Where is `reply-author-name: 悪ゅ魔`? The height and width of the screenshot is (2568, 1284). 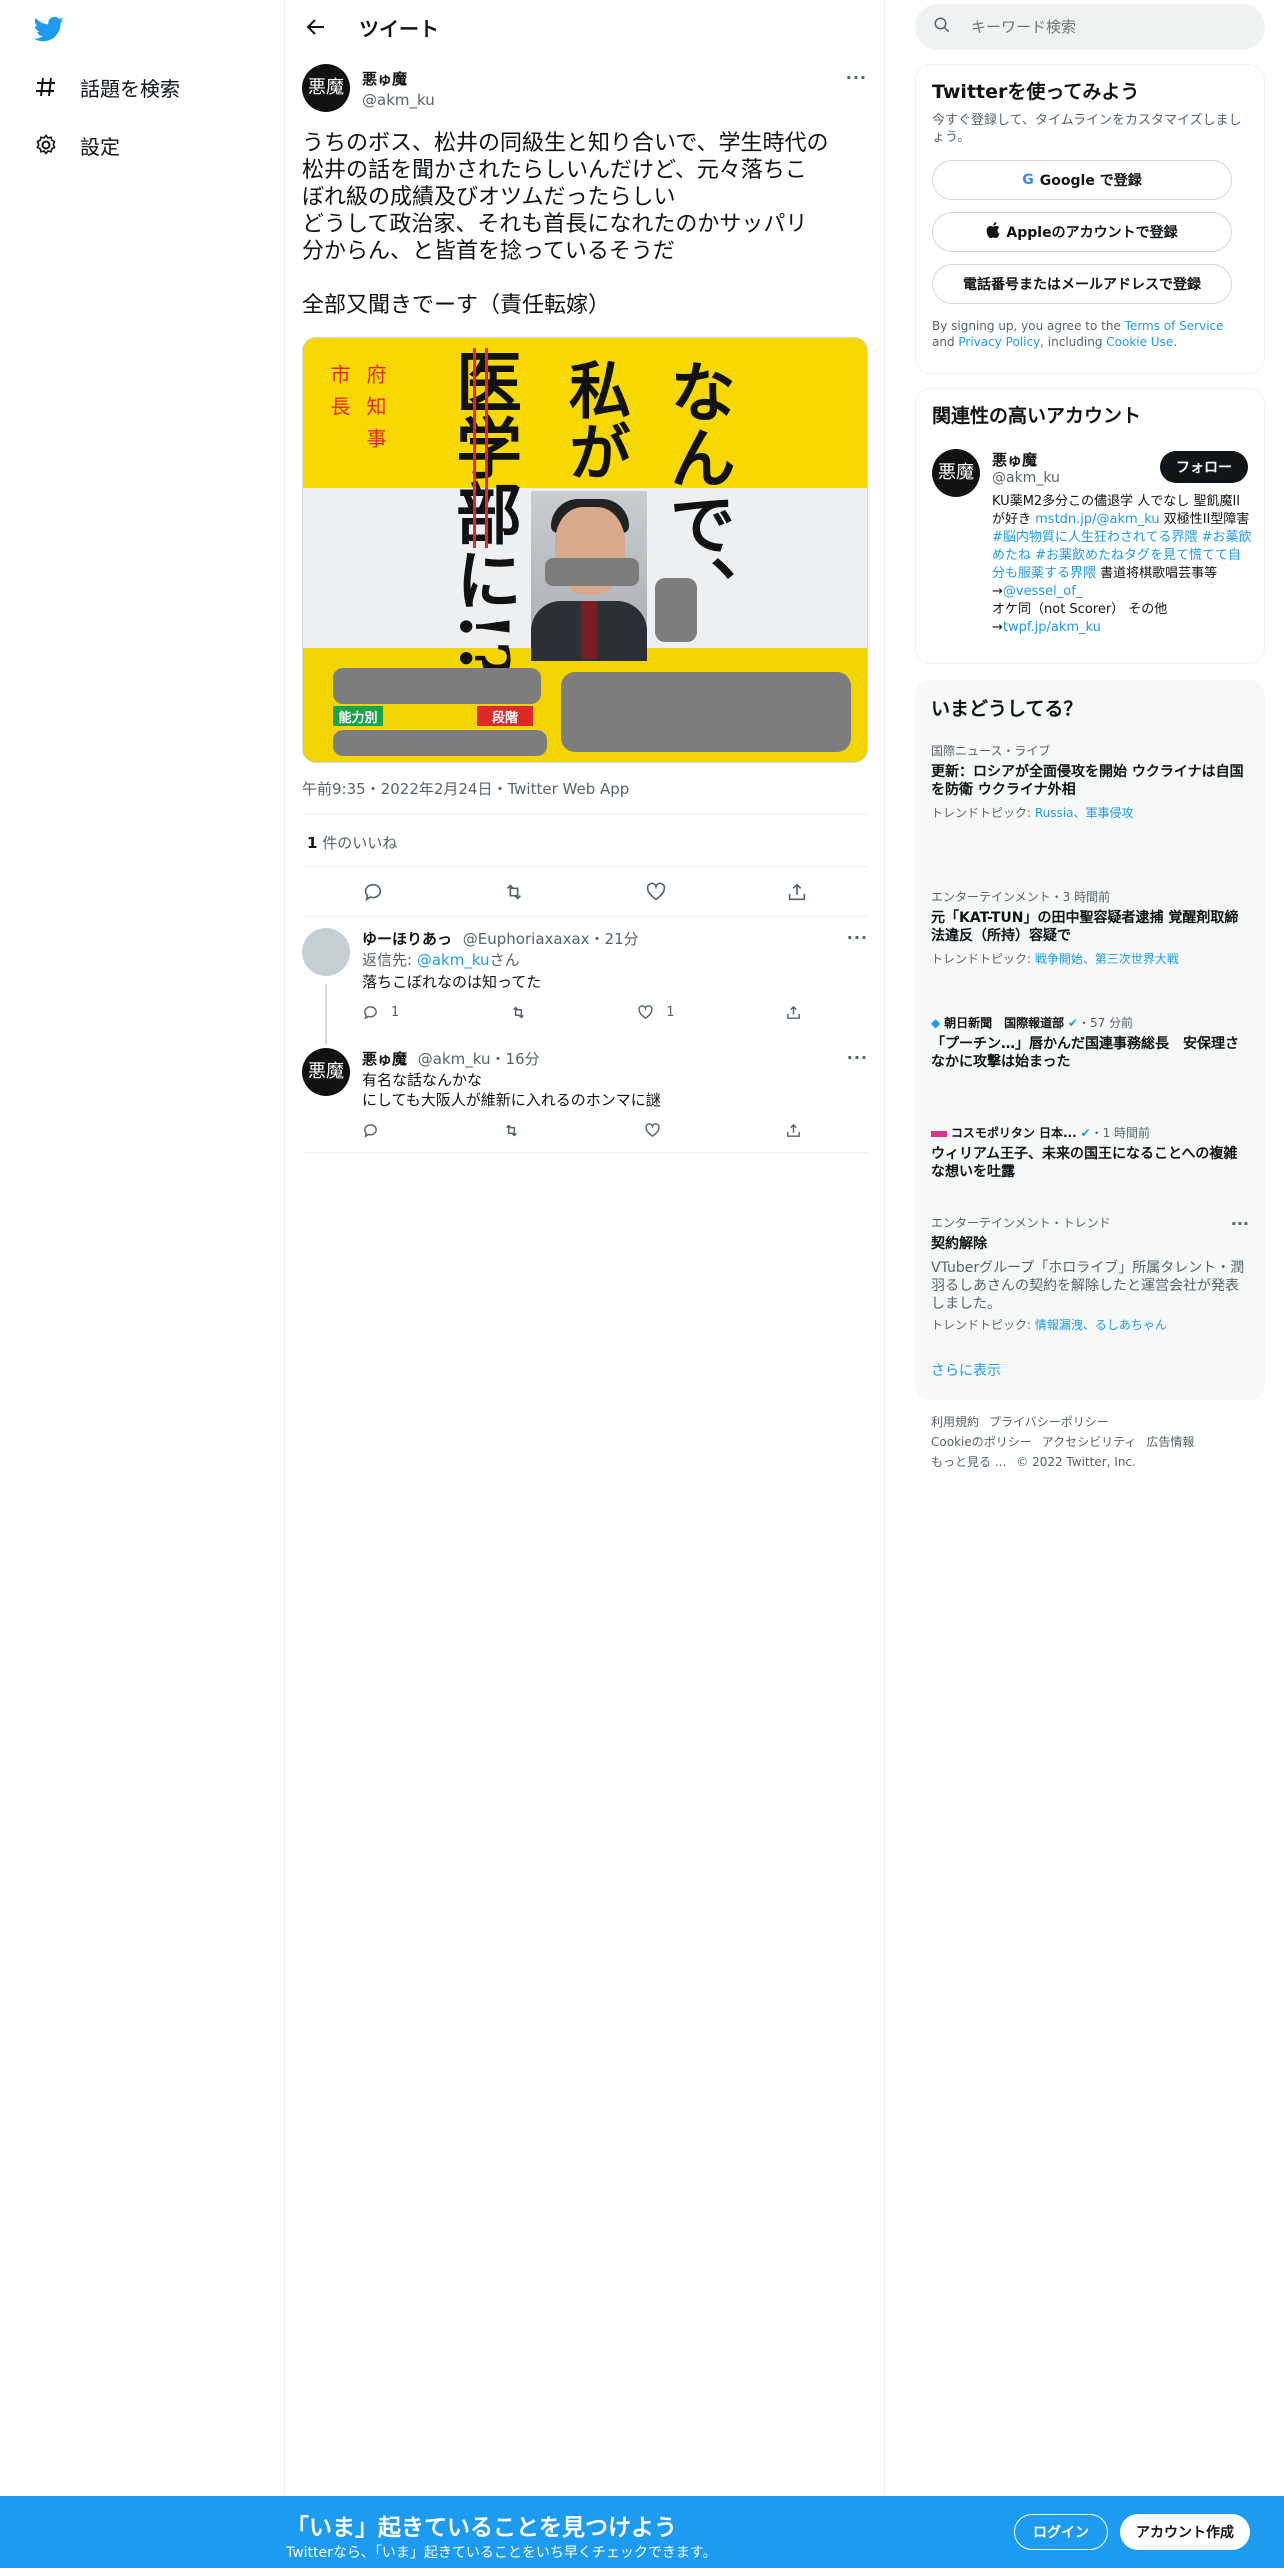 reply-author-name: 悪ゅ魔 is located at coordinates (384, 1059).